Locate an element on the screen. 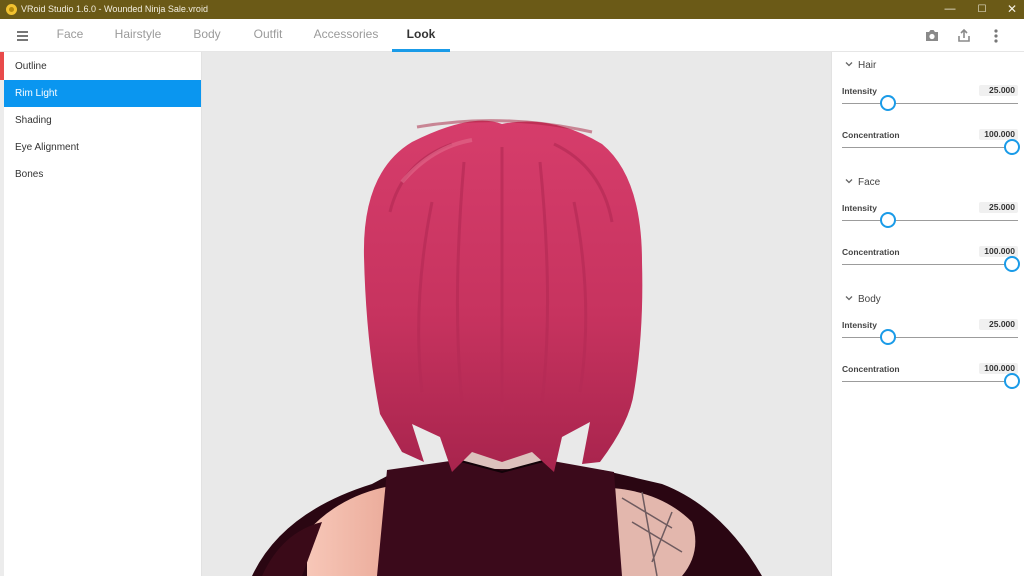 This screenshot has height=576, width=1024. intensity-hair-slider-track is located at coordinates (930, 103).